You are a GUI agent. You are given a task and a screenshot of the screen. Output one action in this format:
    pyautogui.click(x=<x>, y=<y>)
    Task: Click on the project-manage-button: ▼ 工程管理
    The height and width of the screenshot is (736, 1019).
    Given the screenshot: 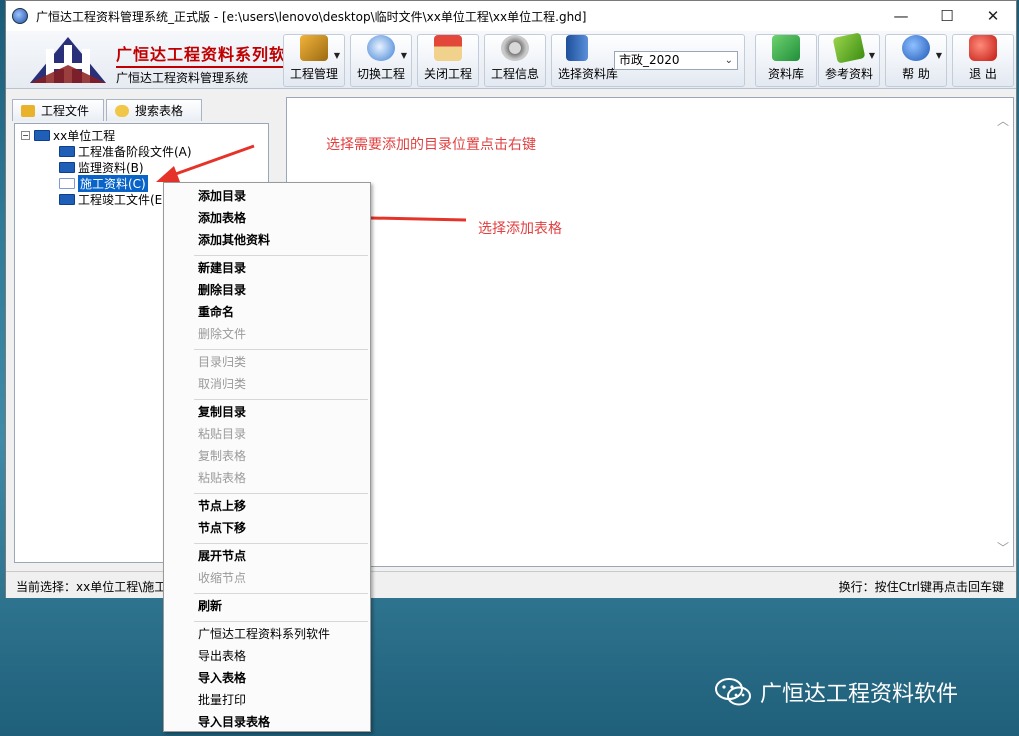 What is the action you would take?
    pyautogui.click(x=314, y=60)
    